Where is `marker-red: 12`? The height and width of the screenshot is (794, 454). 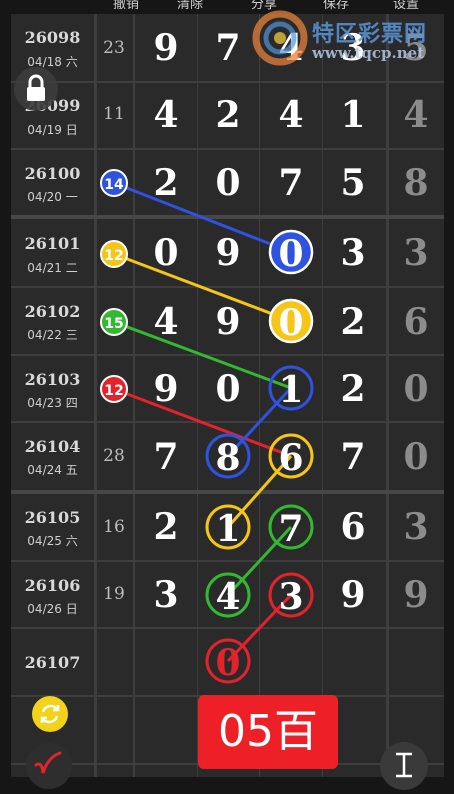
marker-red: 12 is located at coordinates (114, 389).